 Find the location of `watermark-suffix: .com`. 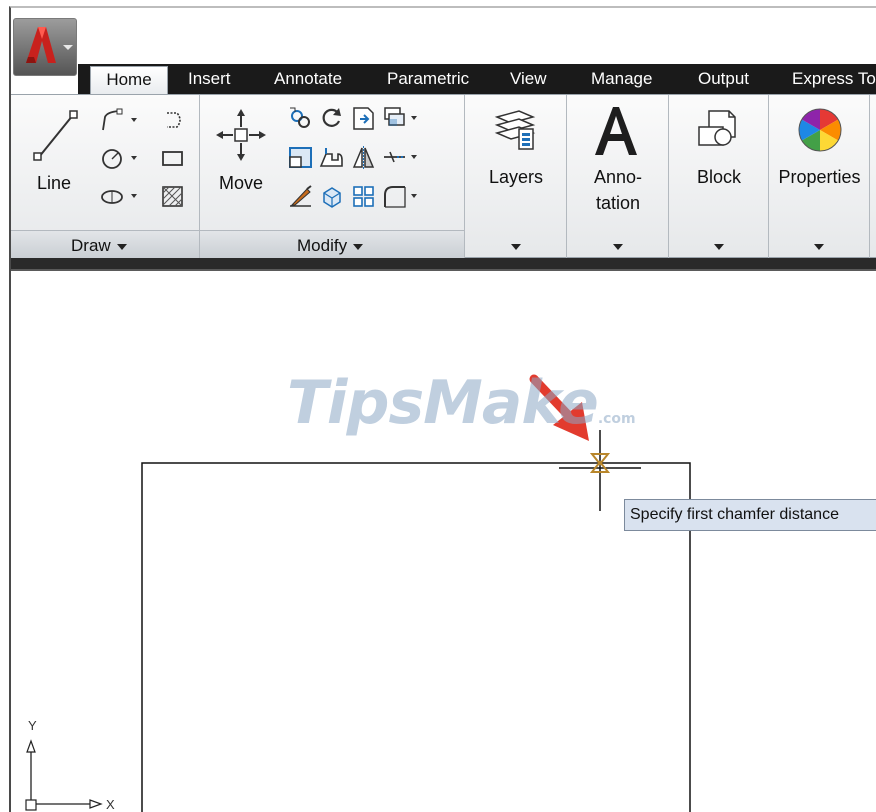

watermark-suffix: .com is located at coordinates (616, 419).